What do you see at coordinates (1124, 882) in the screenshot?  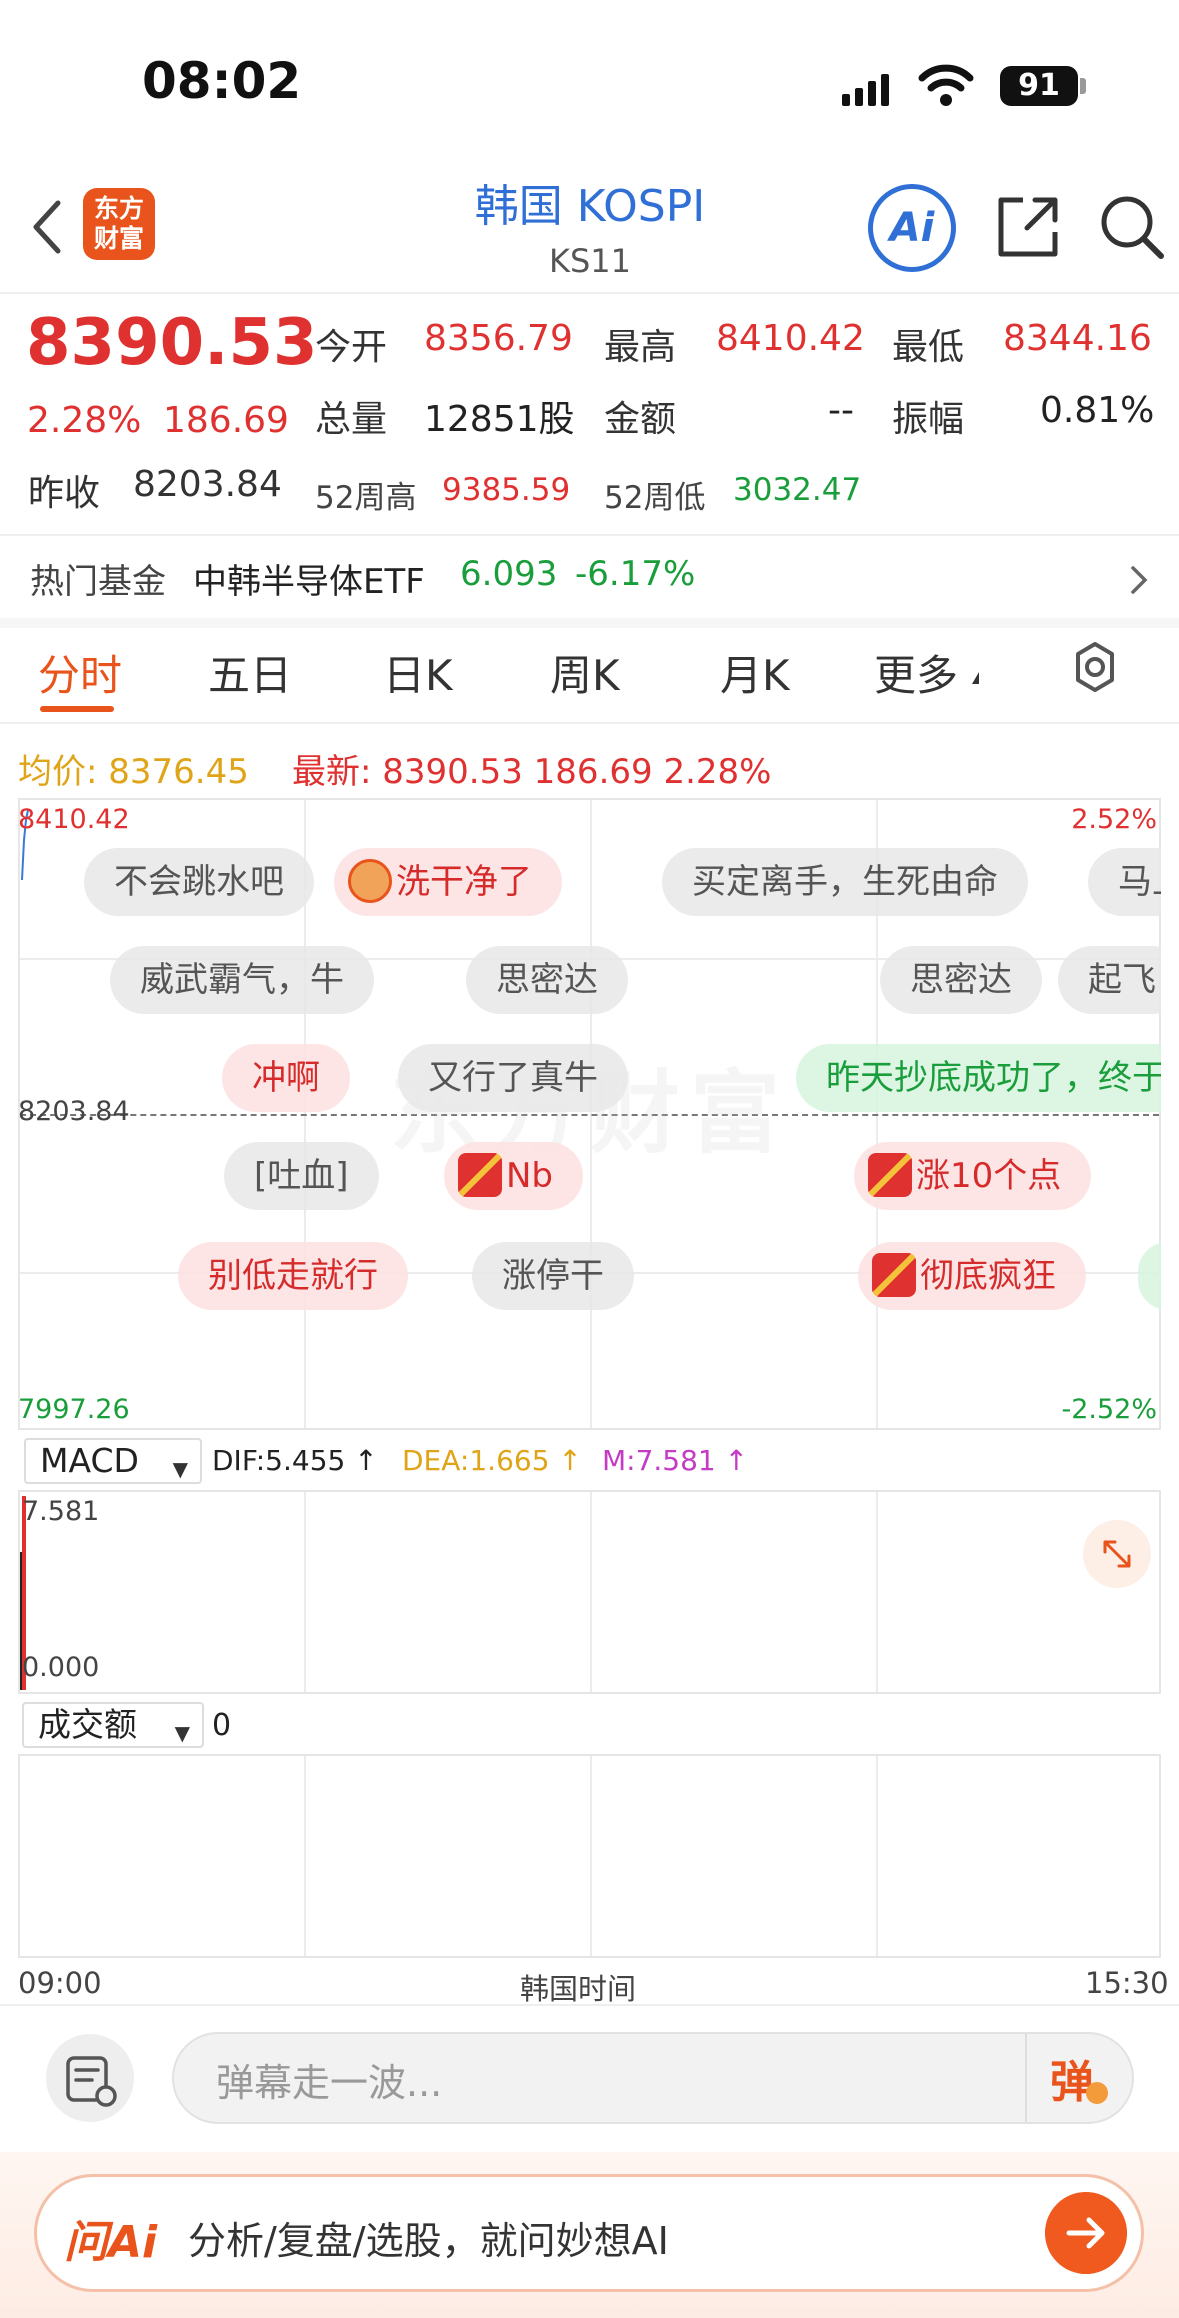 I see `danmu-bubble: 马上` at bounding box center [1124, 882].